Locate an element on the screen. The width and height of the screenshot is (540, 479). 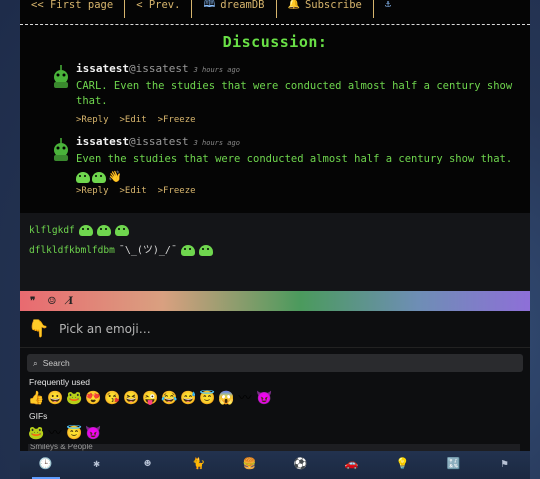
frequent-emoji-row: 👍 😀 🐸 😍 😘 😆 😜 😂 😅 😇 😱 〰 😈 is located at coordinates (150, 399).